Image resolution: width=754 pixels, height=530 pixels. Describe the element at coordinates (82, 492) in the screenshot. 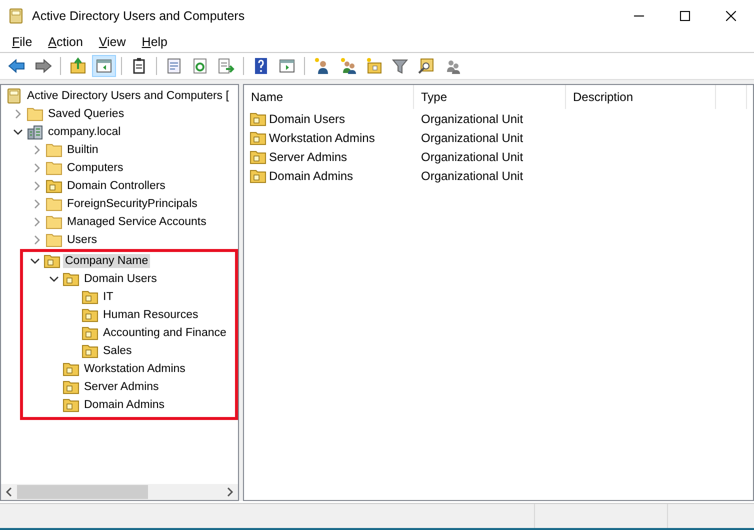

I see `scrollbar-thumb` at that location.